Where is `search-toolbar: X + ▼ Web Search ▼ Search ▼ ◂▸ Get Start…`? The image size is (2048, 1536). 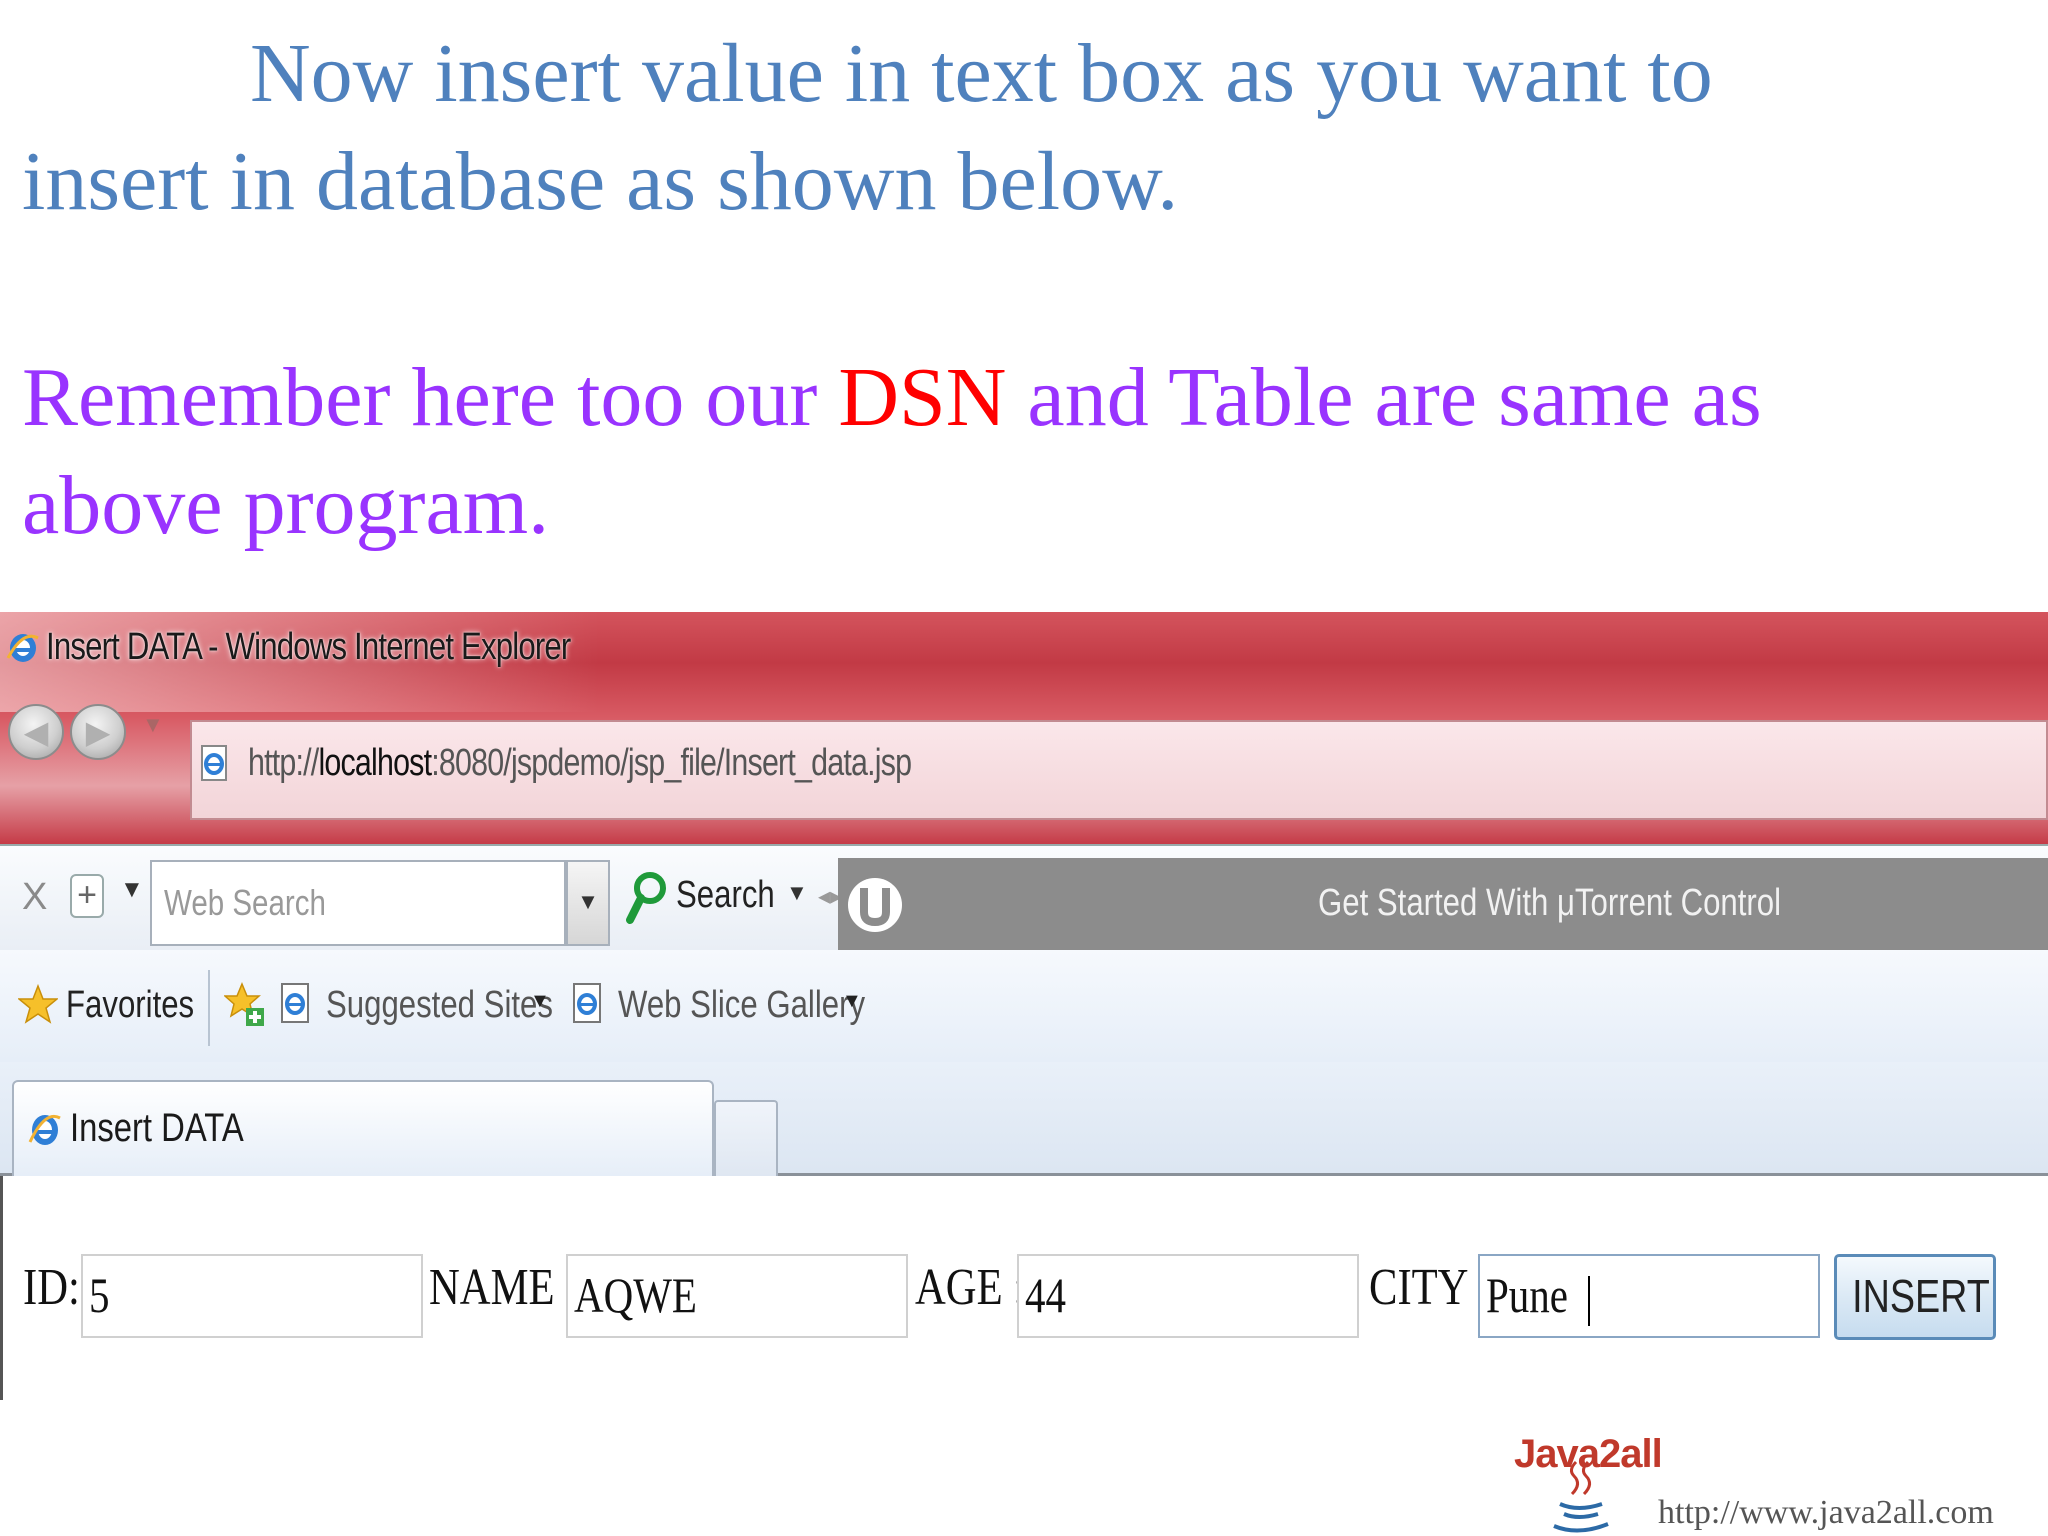 search-toolbar: X + ▼ Web Search ▼ Search ▼ ◂▸ Get Start… is located at coordinates (1024, 898).